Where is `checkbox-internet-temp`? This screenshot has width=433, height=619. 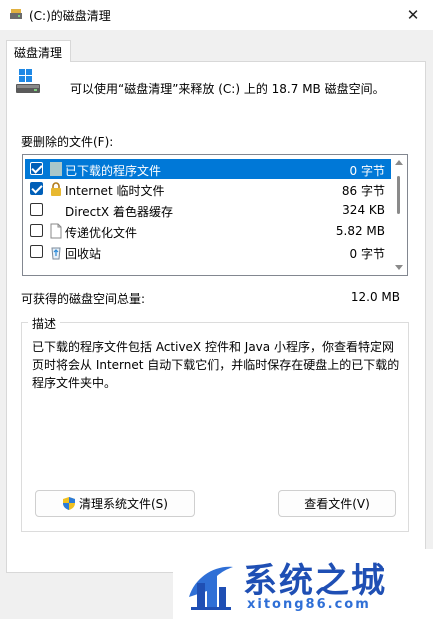
checkbox-internet-temp is located at coordinates (36, 188).